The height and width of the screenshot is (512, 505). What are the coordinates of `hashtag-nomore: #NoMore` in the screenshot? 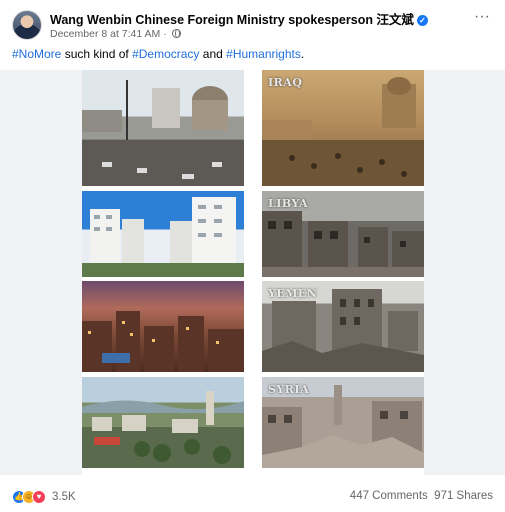 It's located at (36, 54).